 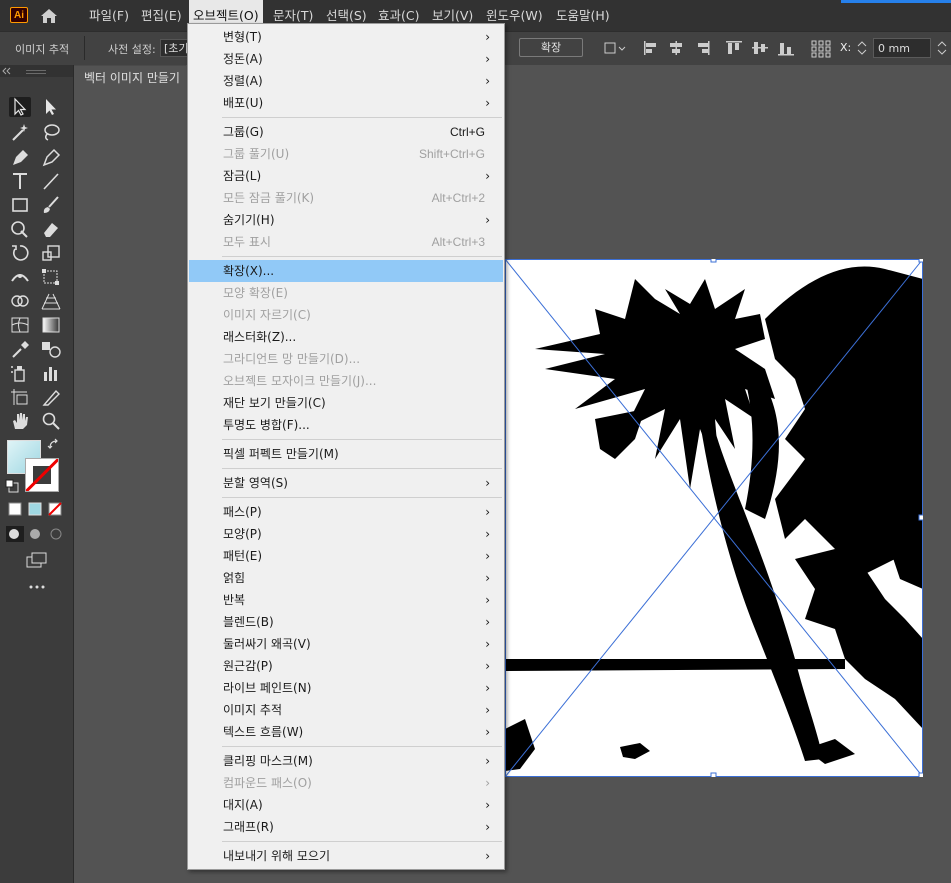 What do you see at coordinates (346, 81) in the screenshot?
I see `menu-item: 정렬(A) ›` at bounding box center [346, 81].